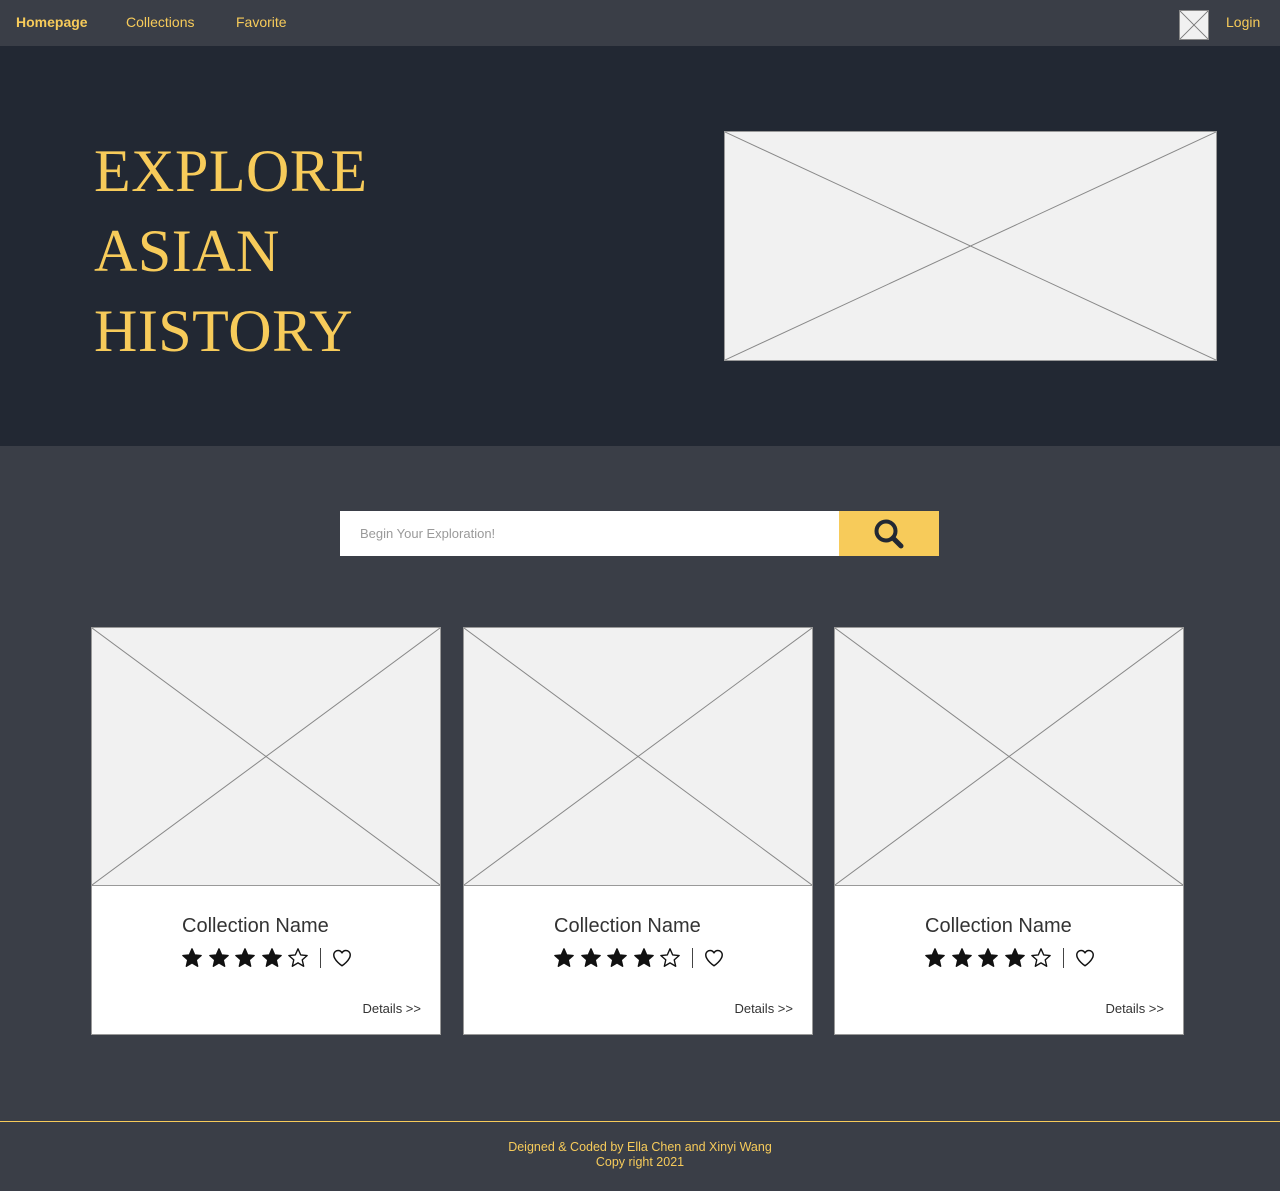 This screenshot has width=1280, height=1191. Describe the element at coordinates (640, 23) in the screenshot. I see `top-nav: Homepage Collections Favorite Login` at that location.